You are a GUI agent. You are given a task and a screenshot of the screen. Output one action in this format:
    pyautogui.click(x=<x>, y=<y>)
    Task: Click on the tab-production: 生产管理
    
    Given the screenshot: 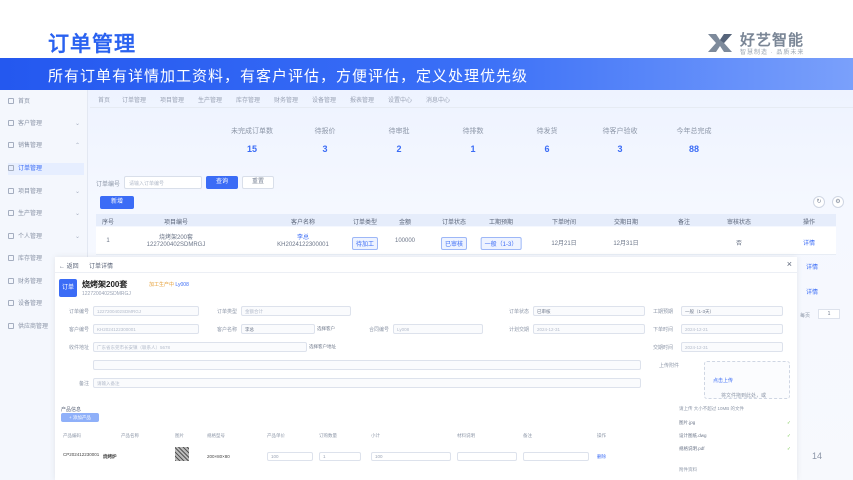 What is the action you would take?
    pyautogui.click(x=210, y=99)
    